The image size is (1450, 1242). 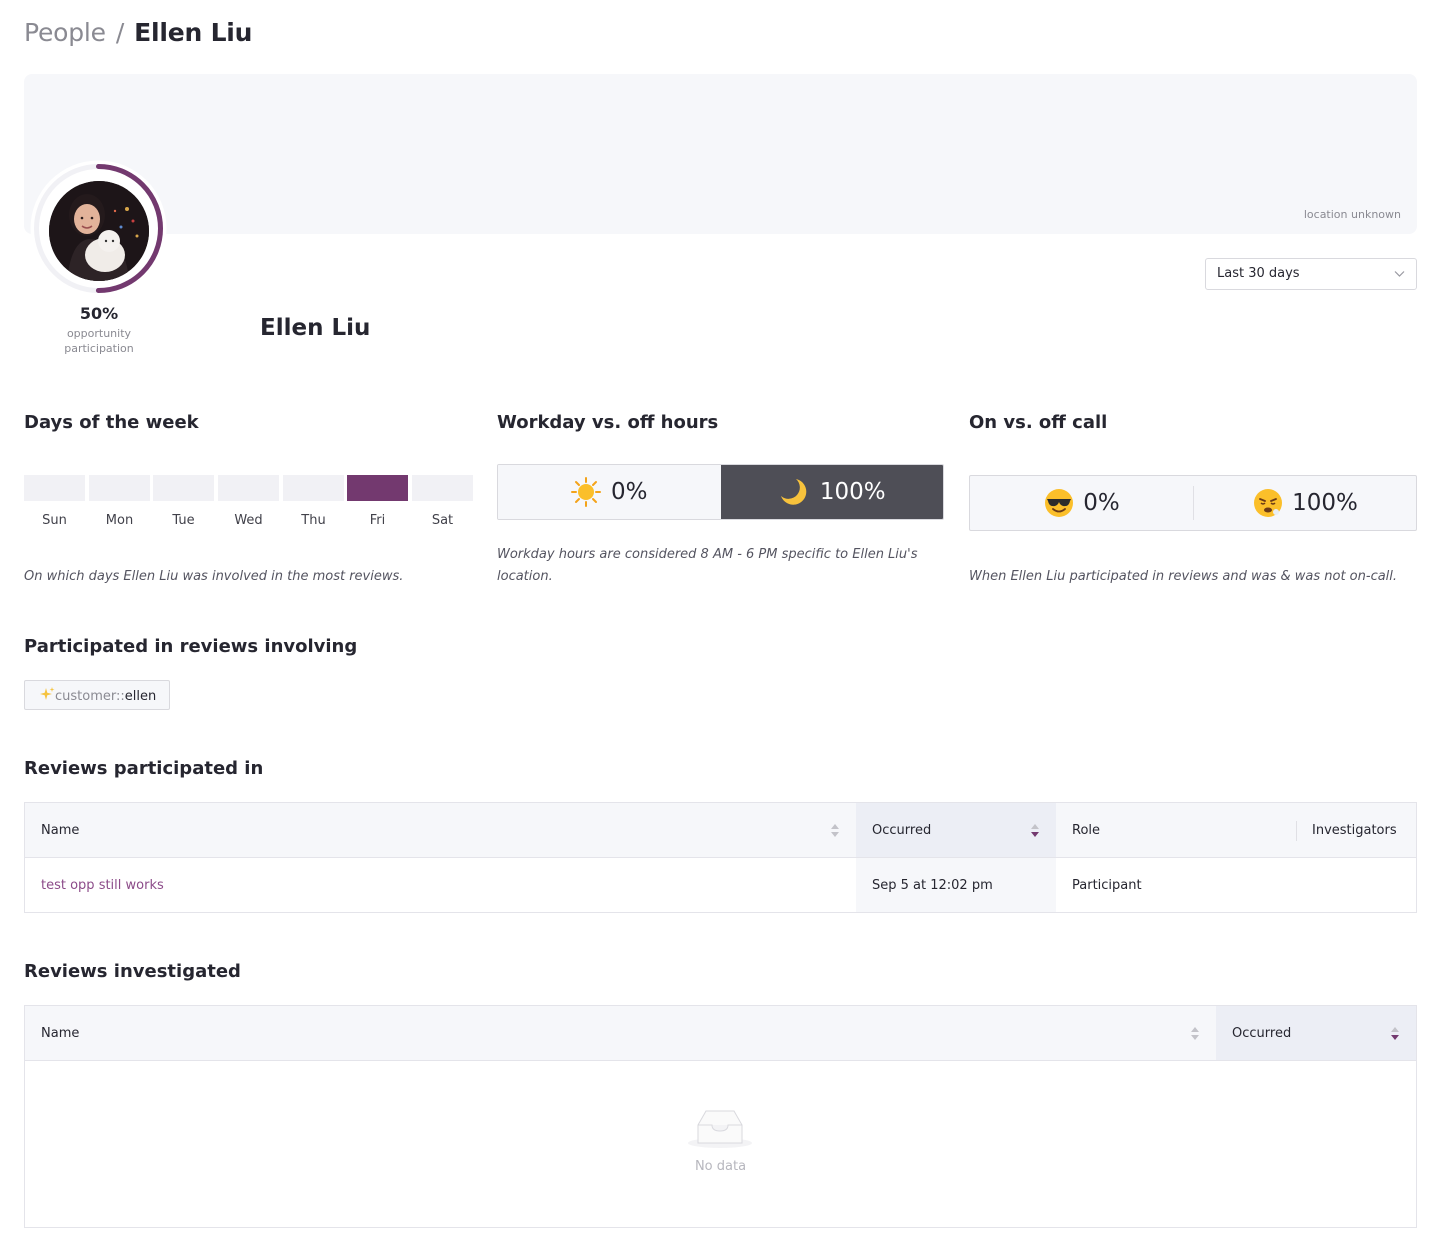 I want to click on sun-icon, so click(x=586, y=492).